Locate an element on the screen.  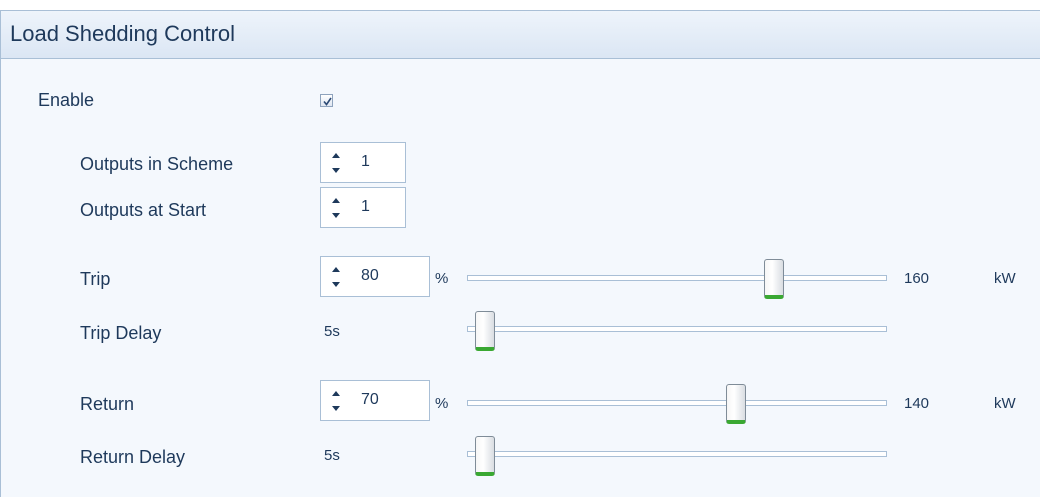
outputs-at-start-label: Outputs at Start is located at coordinates (143, 210).